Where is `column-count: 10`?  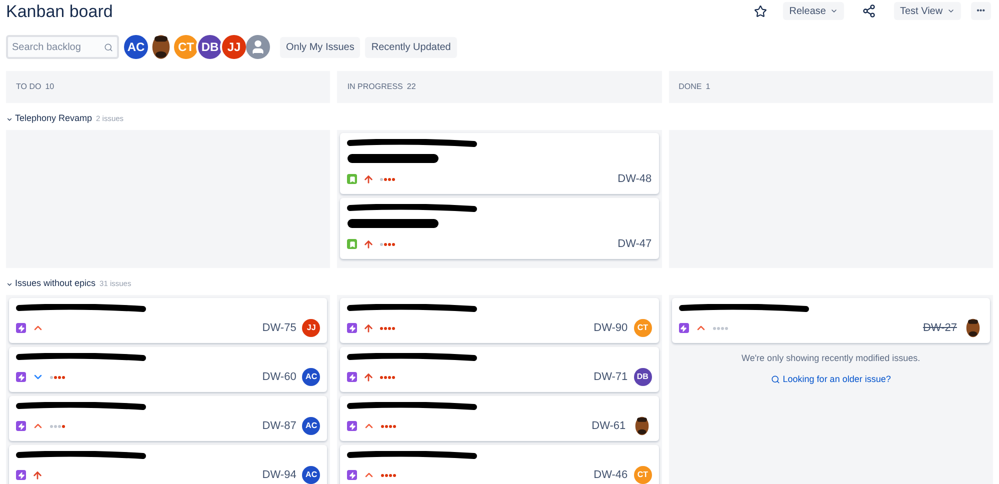
column-count: 10 is located at coordinates (49, 87).